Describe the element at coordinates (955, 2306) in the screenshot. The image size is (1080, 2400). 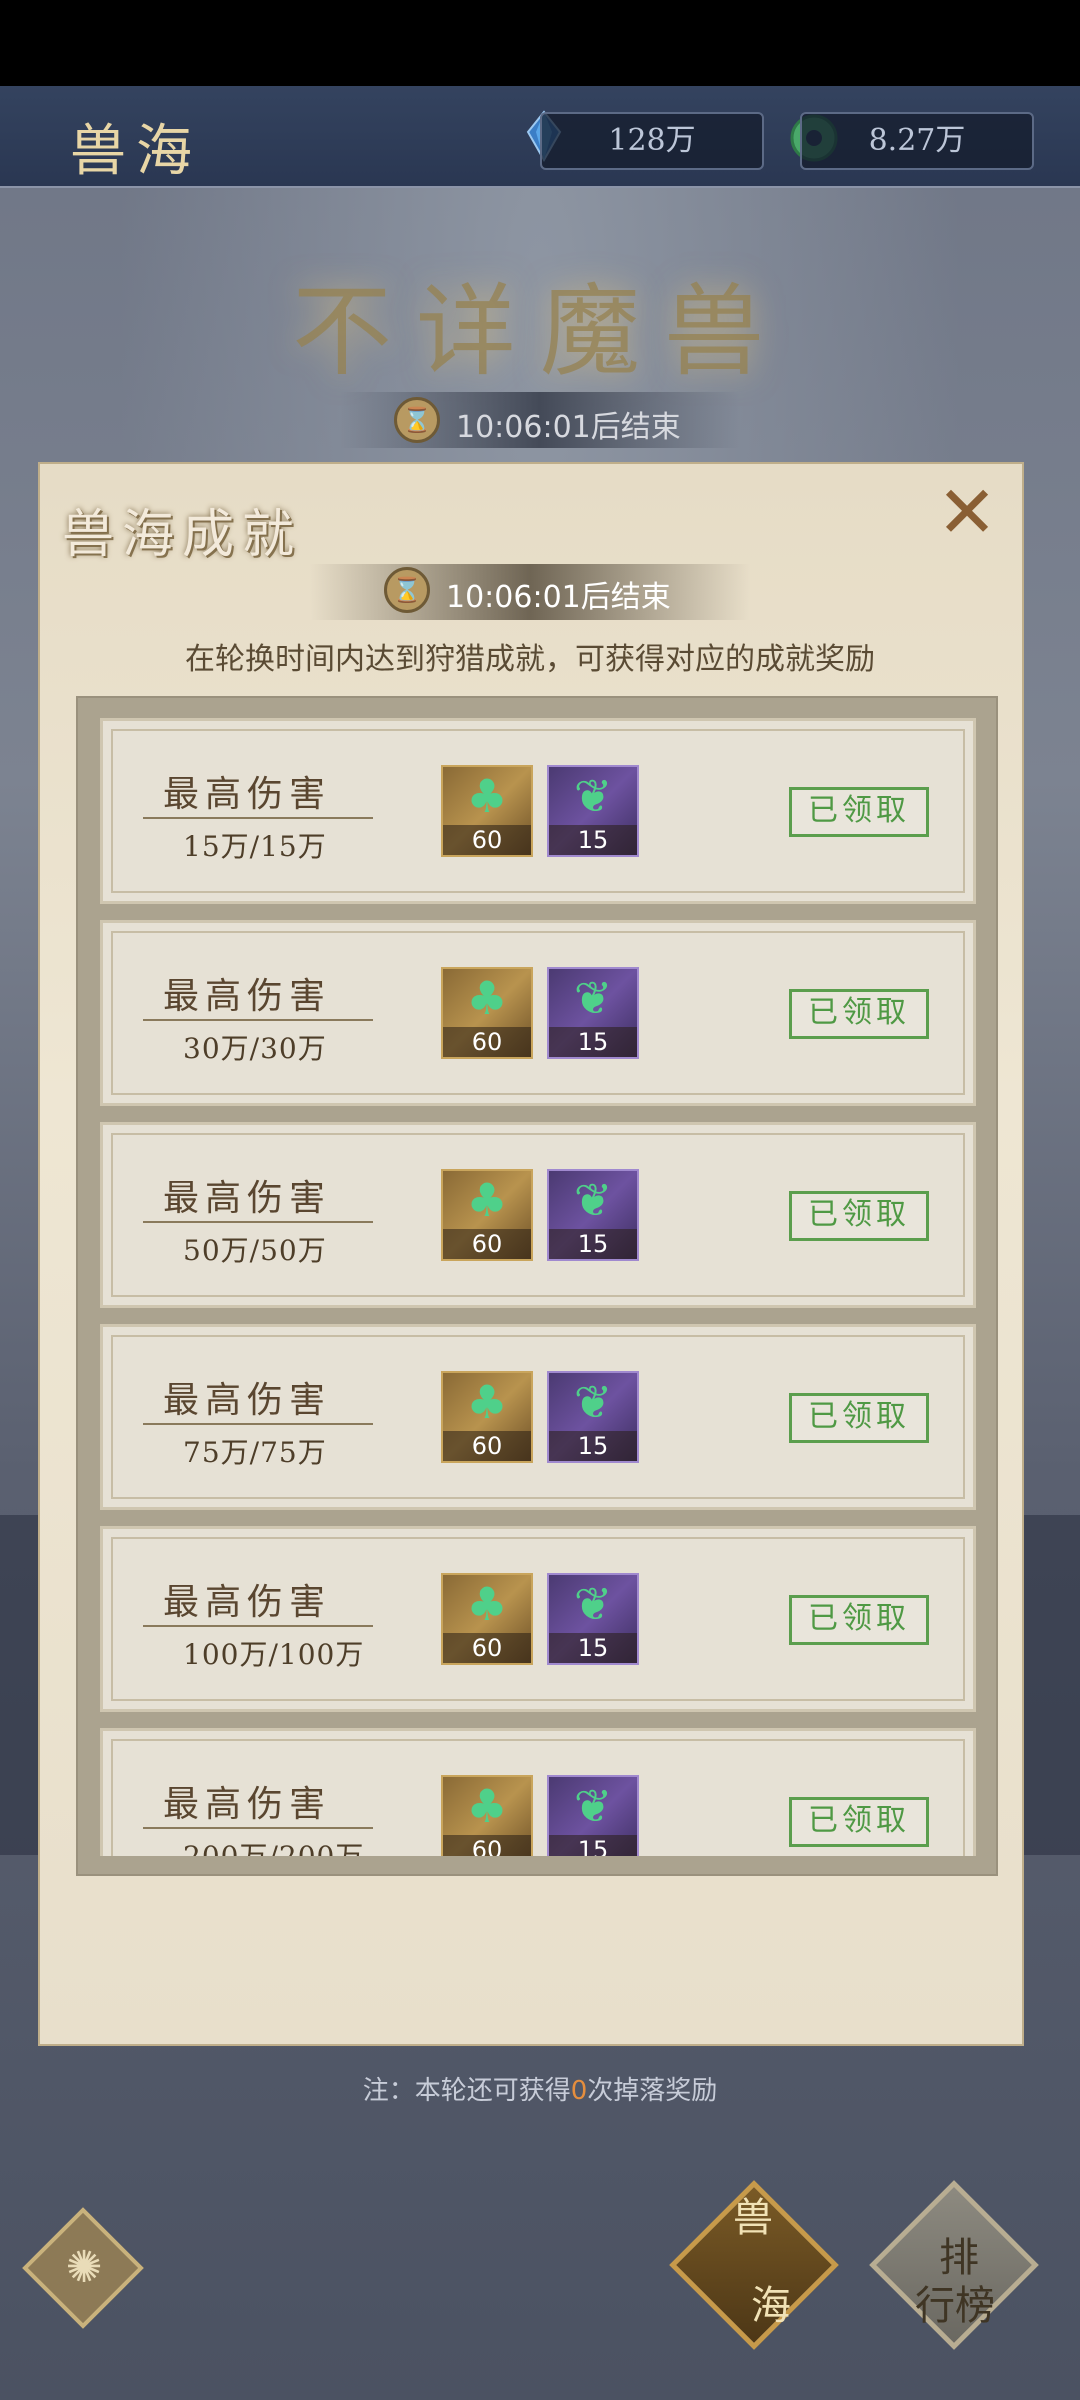
I see `ranking-nav-label-2: 行榜` at that location.